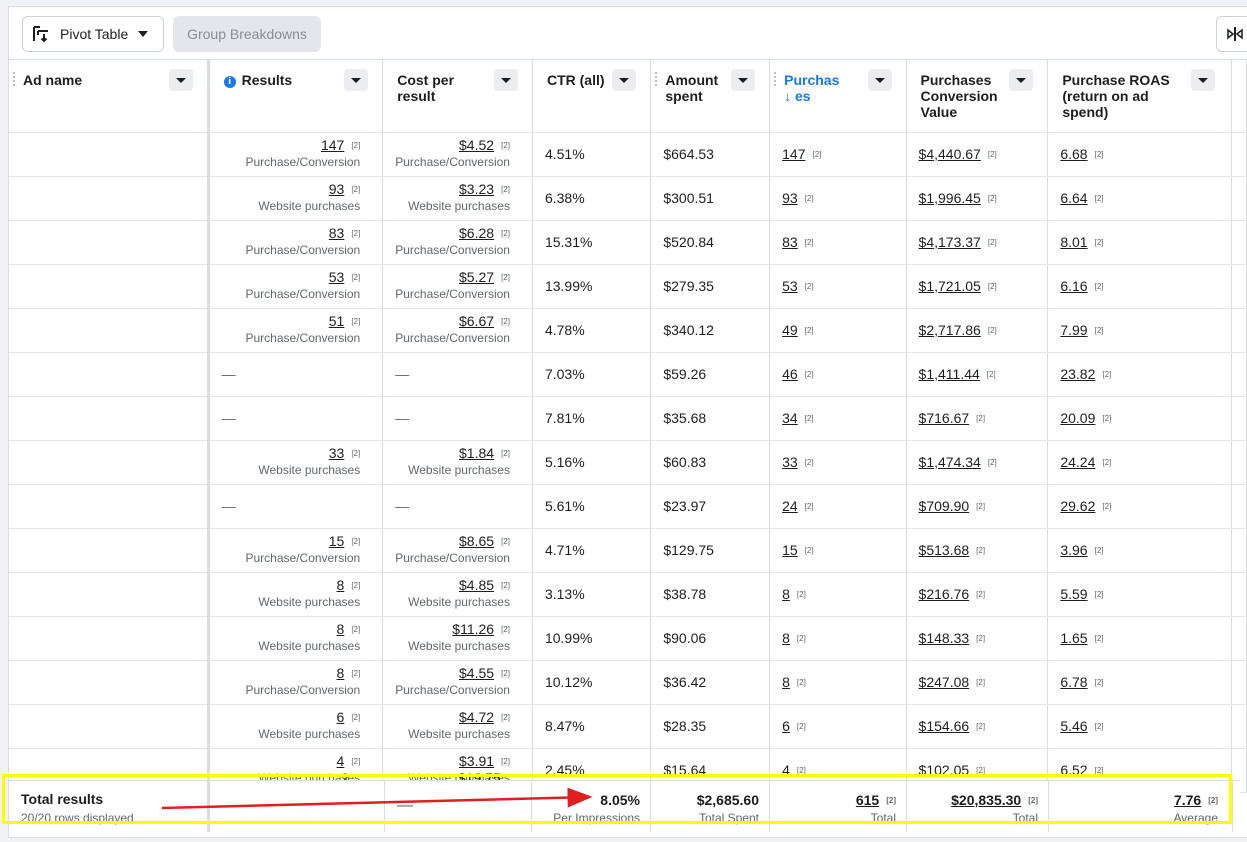 This screenshot has height=842, width=1247. Describe the element at coordinates (1085, 374) in the screenshot. I see `roas-value: 23.82 [2]` at that location.